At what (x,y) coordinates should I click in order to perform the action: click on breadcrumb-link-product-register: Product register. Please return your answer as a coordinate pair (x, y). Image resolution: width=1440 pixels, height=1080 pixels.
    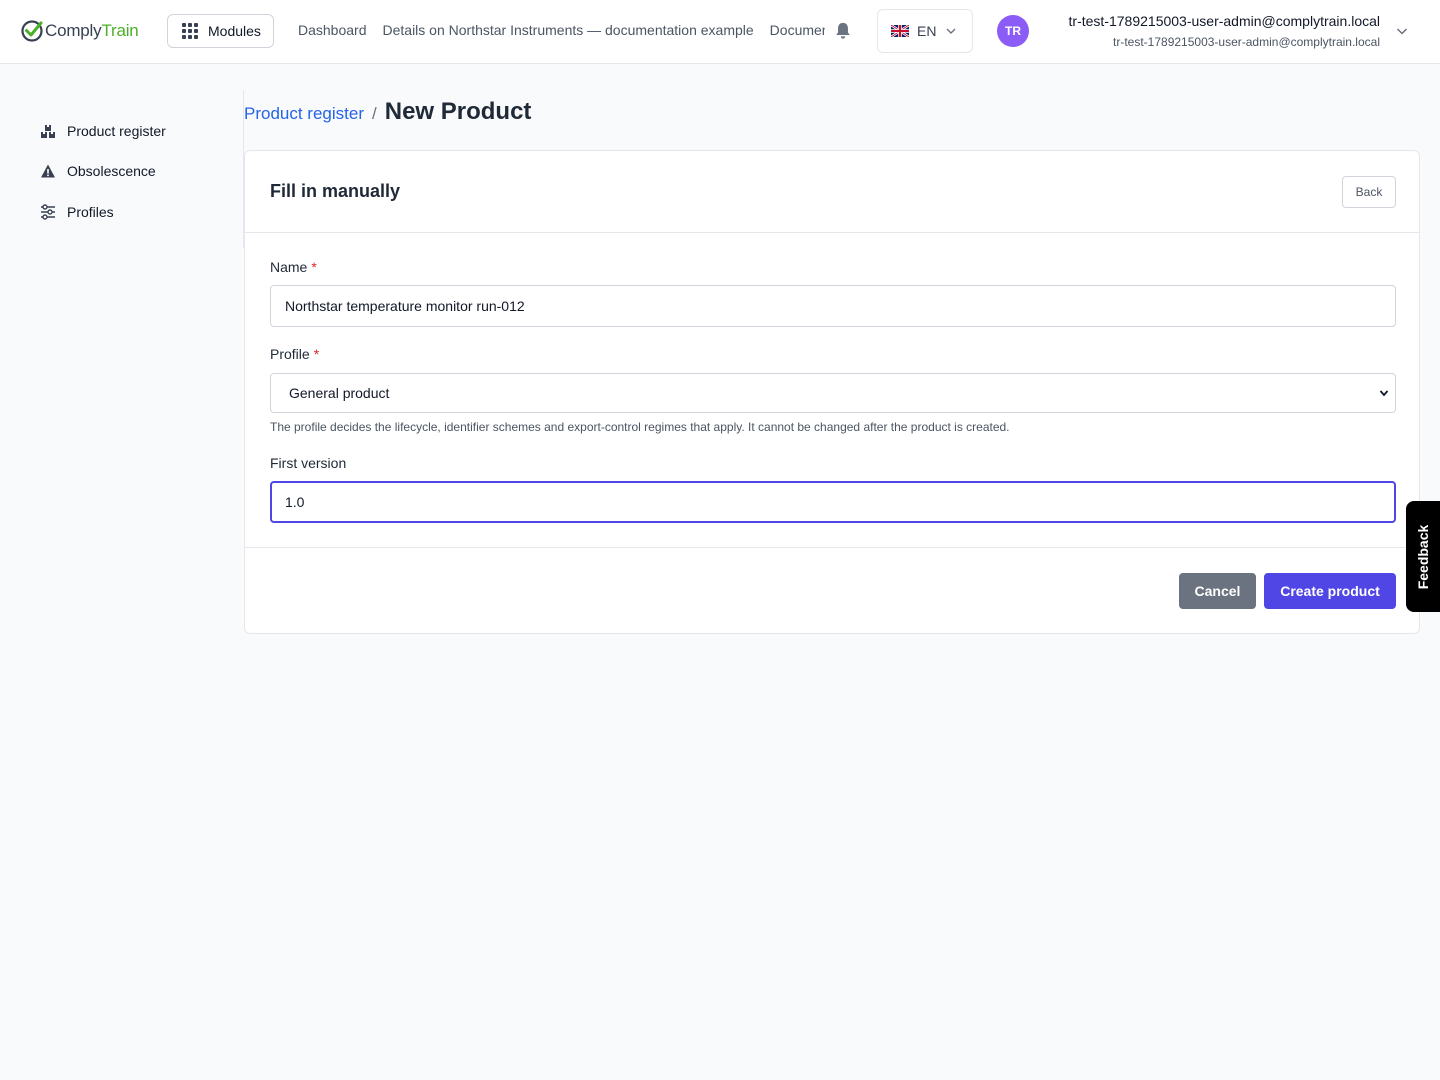
    Looking at the image, I should click on (304, 114).